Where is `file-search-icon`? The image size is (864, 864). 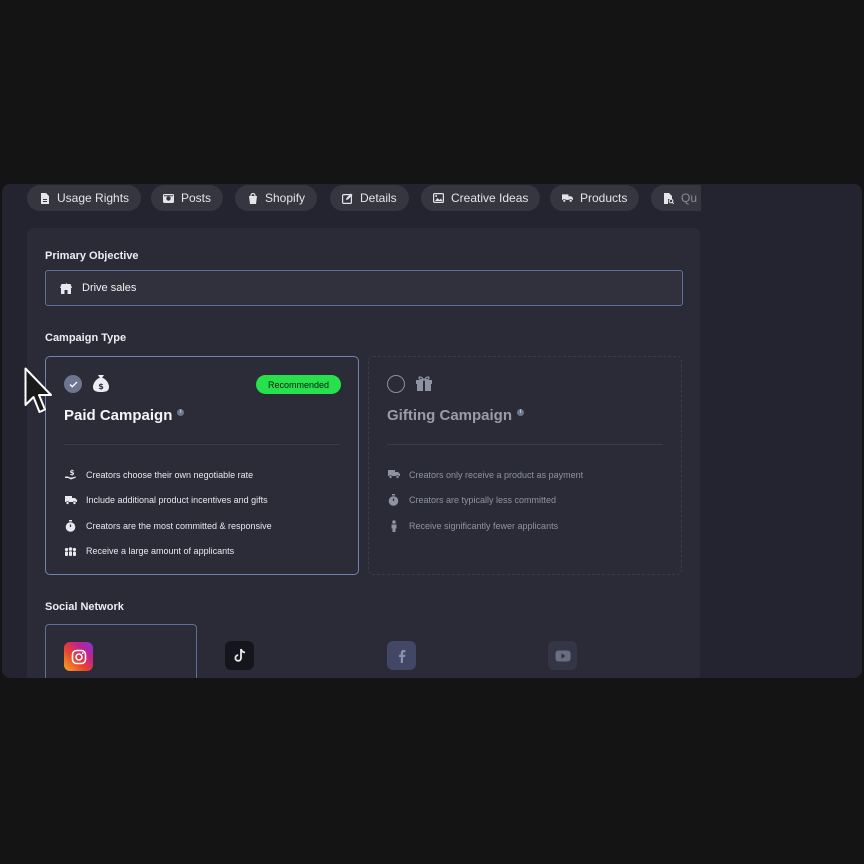 file-search-icon is located at coordinates (668, 198).